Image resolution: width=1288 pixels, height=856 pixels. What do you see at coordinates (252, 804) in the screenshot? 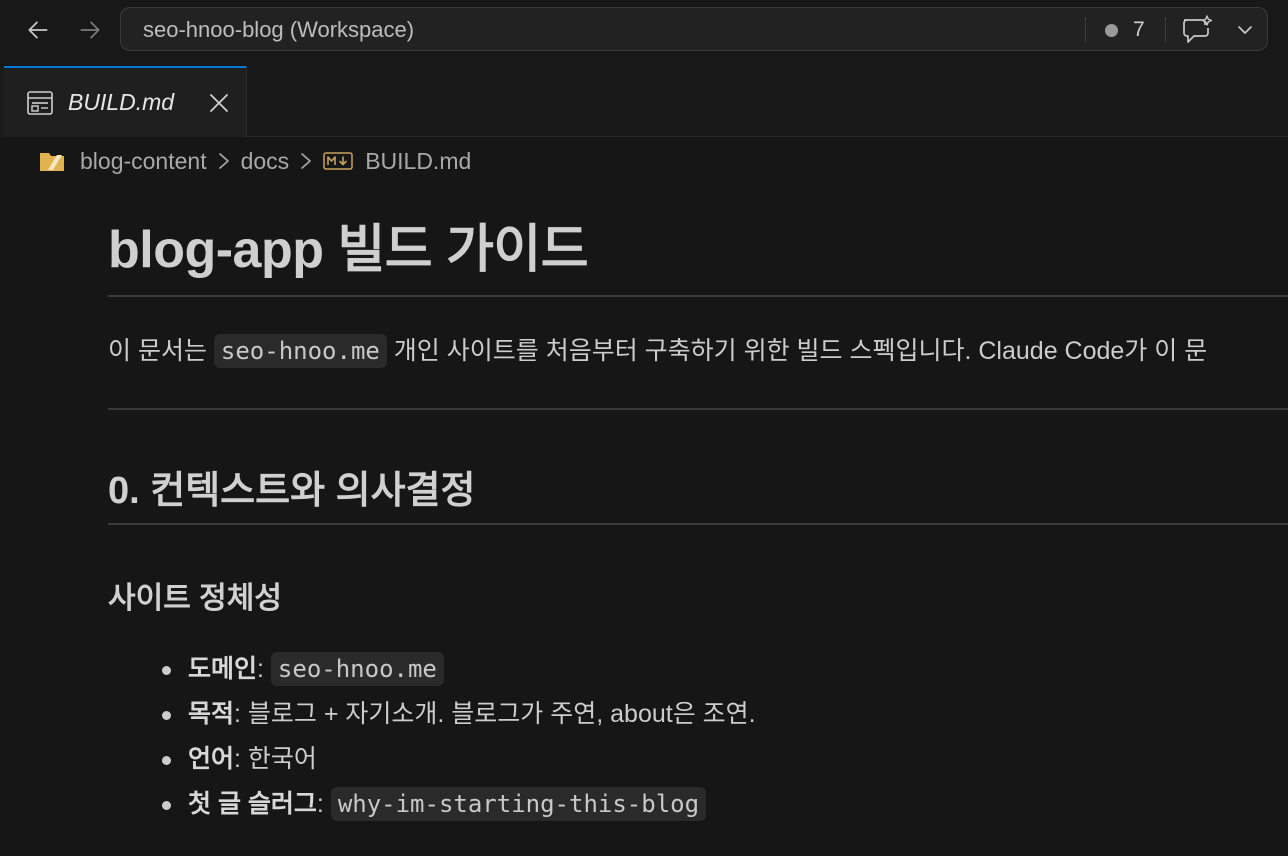
I see `list-item-key: 첫 글 슬러그` at bounding box center [252, 804].